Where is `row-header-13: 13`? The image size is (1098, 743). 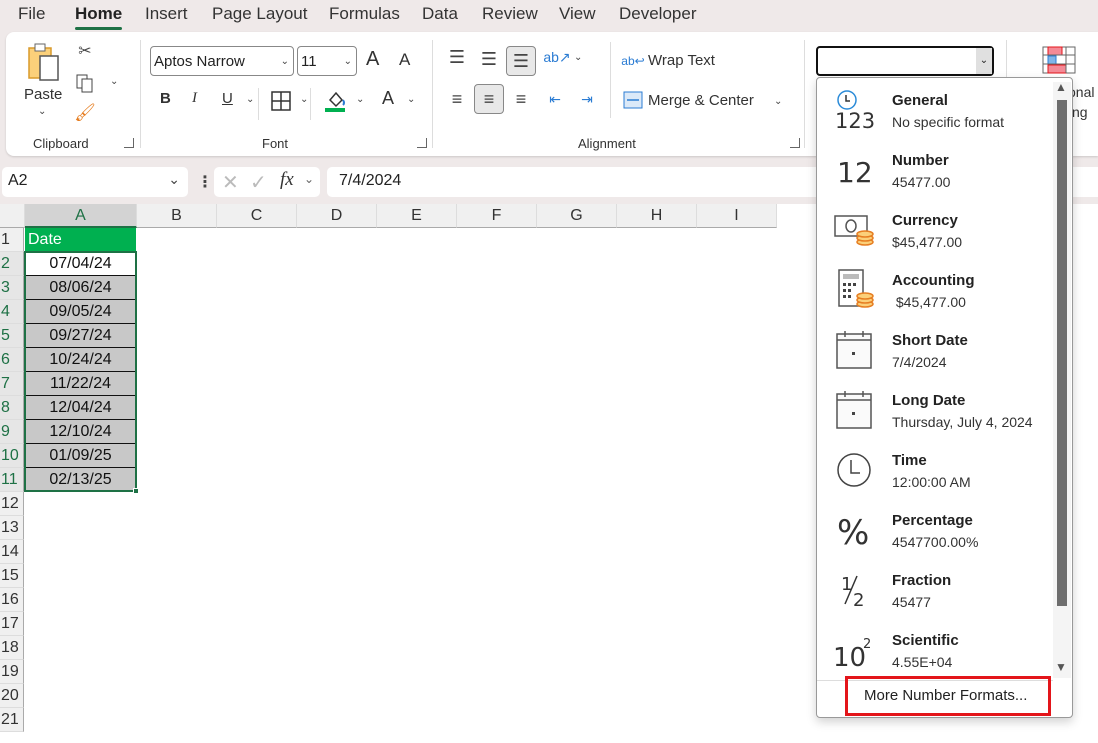 row-header-13: 13 is located at coordinates (12, 528).